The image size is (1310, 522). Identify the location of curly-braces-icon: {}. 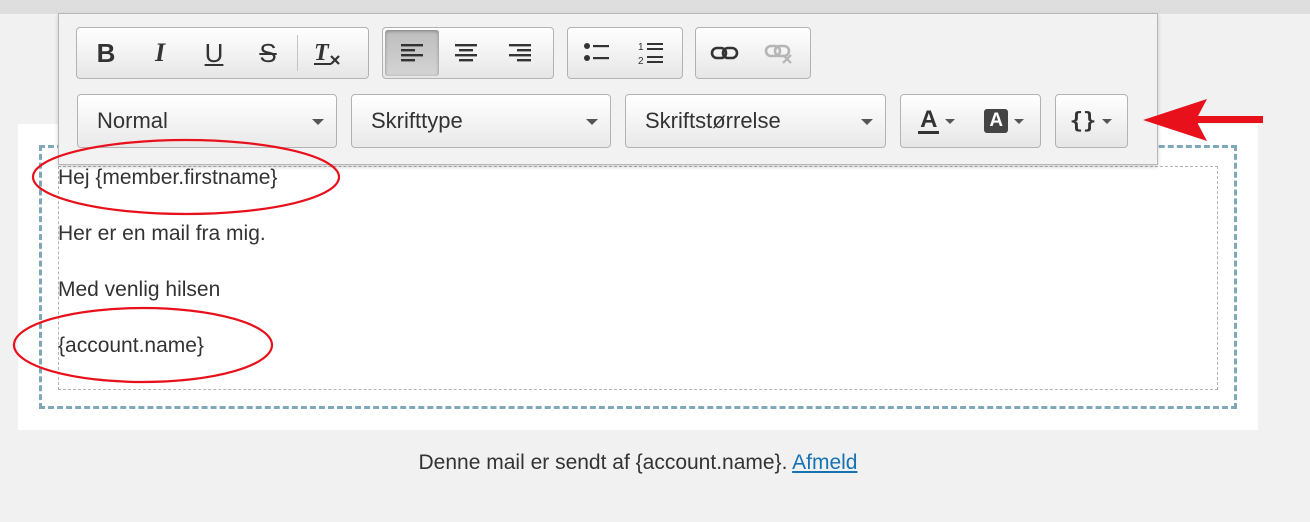
(1083, 121).